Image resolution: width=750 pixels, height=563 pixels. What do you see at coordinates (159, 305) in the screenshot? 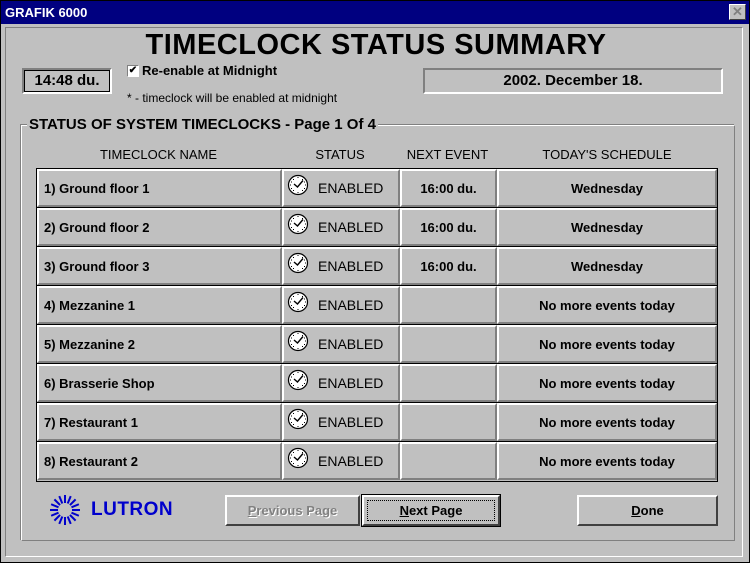
I see `timeclock-name-cell: 4) Mezzanine 1` at bounding box center [159, 305].